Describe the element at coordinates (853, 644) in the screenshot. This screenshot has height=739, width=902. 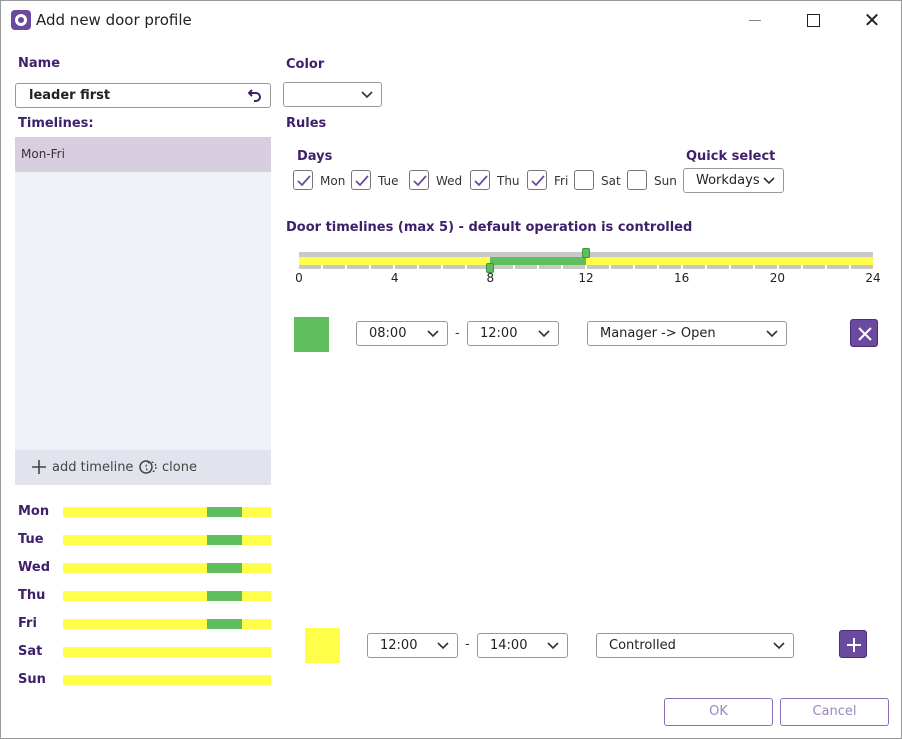
I see `add-entry-button` at that location.